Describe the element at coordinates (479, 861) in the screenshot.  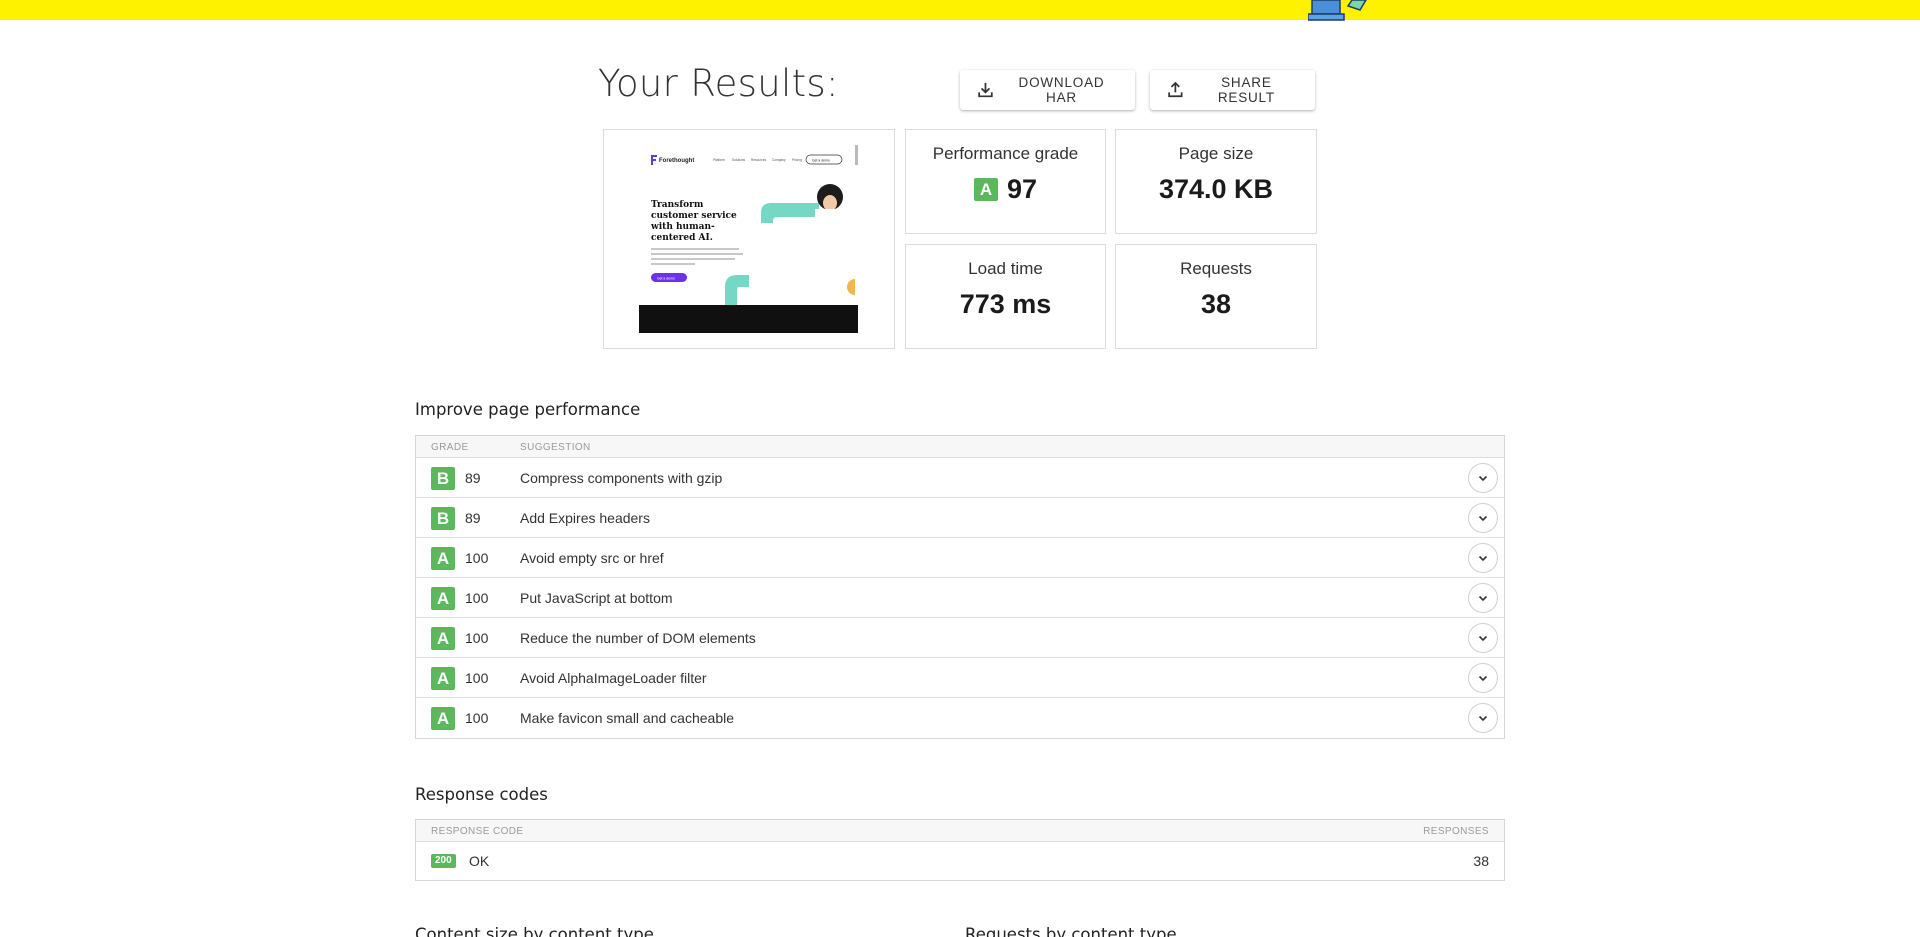
I see `response-code-text: OK` at that location.